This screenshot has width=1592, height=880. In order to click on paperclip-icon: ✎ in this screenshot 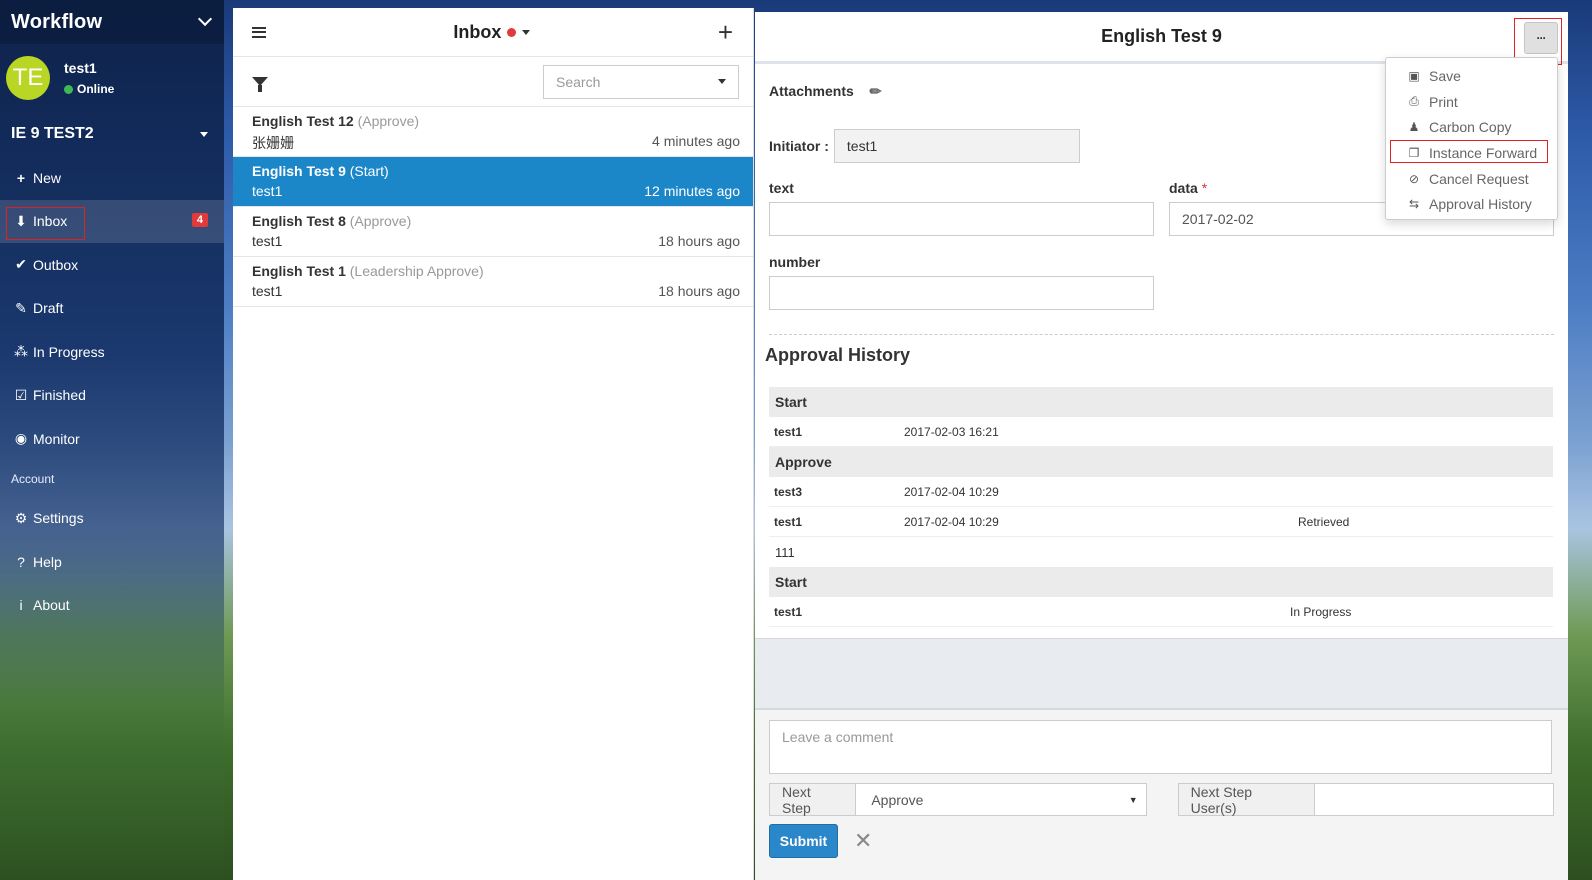, I will do `click(876, 91)`.